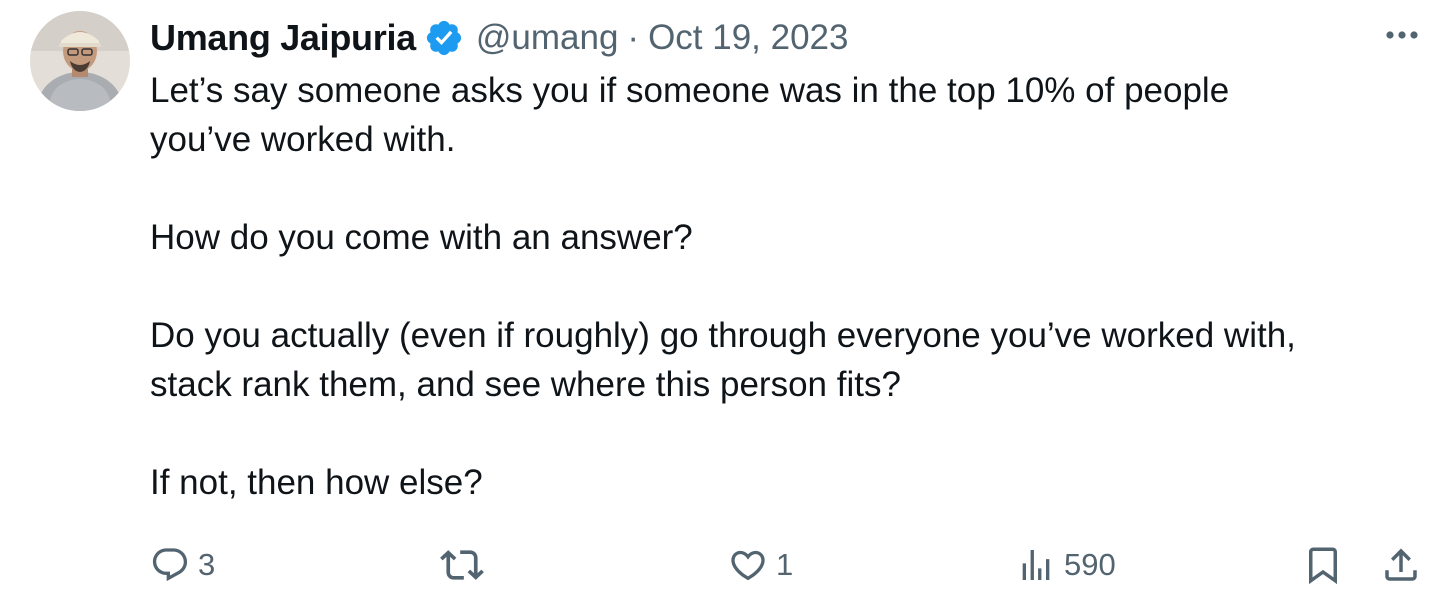  Describe the element at coordinates (421, 237) in the screenshot. I see `tweet-paragraph: How do you come with an answer?` at that location.